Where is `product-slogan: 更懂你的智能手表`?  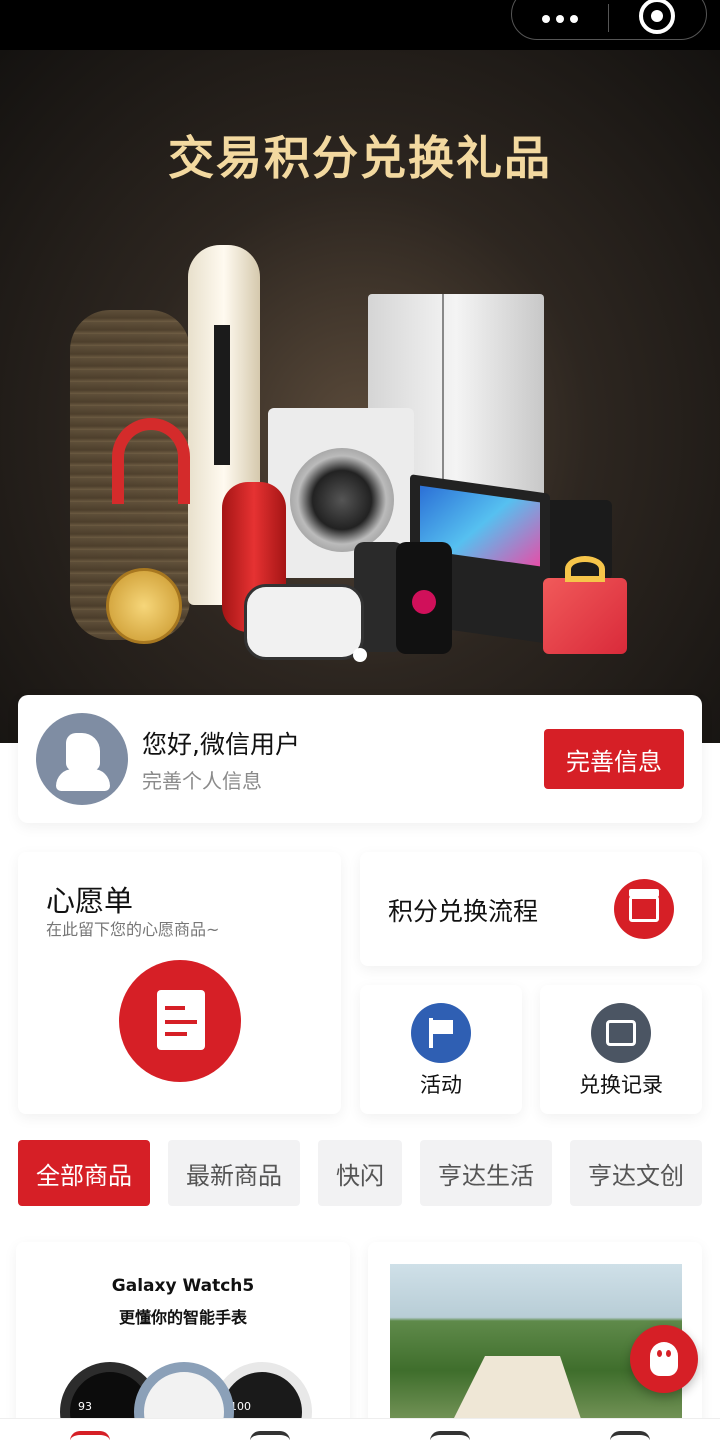 product-slogan: 更懂你的智能手表 is located at coordinates (182, 1317).